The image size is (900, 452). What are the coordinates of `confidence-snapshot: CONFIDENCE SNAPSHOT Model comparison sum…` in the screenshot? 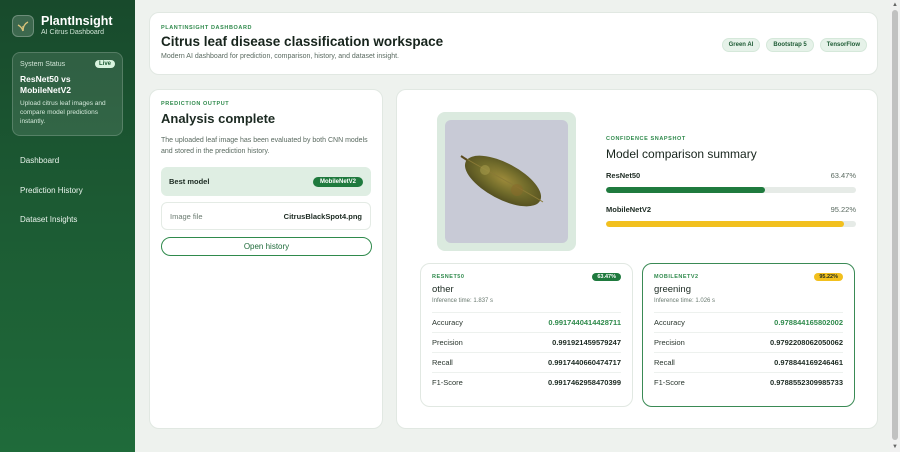 It's located at (731, 181).